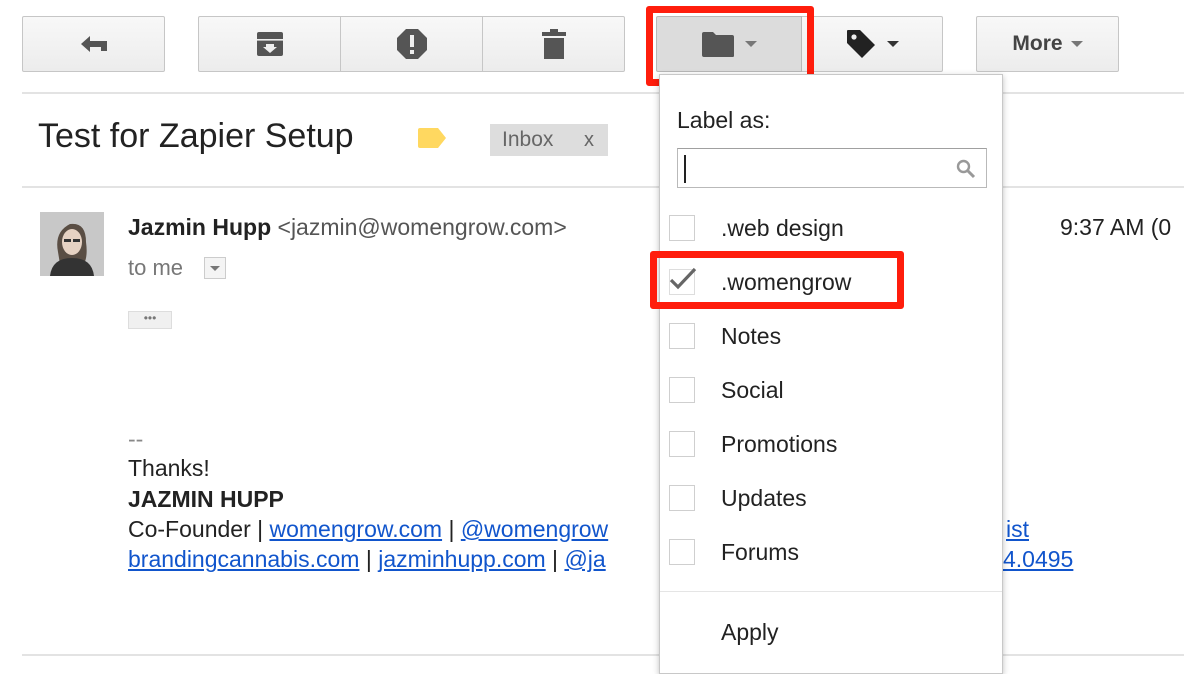  What do you see at coordinates (1037, 43) in the screenshot?
I see `more-label: More` at bounding box center [1037, 43].